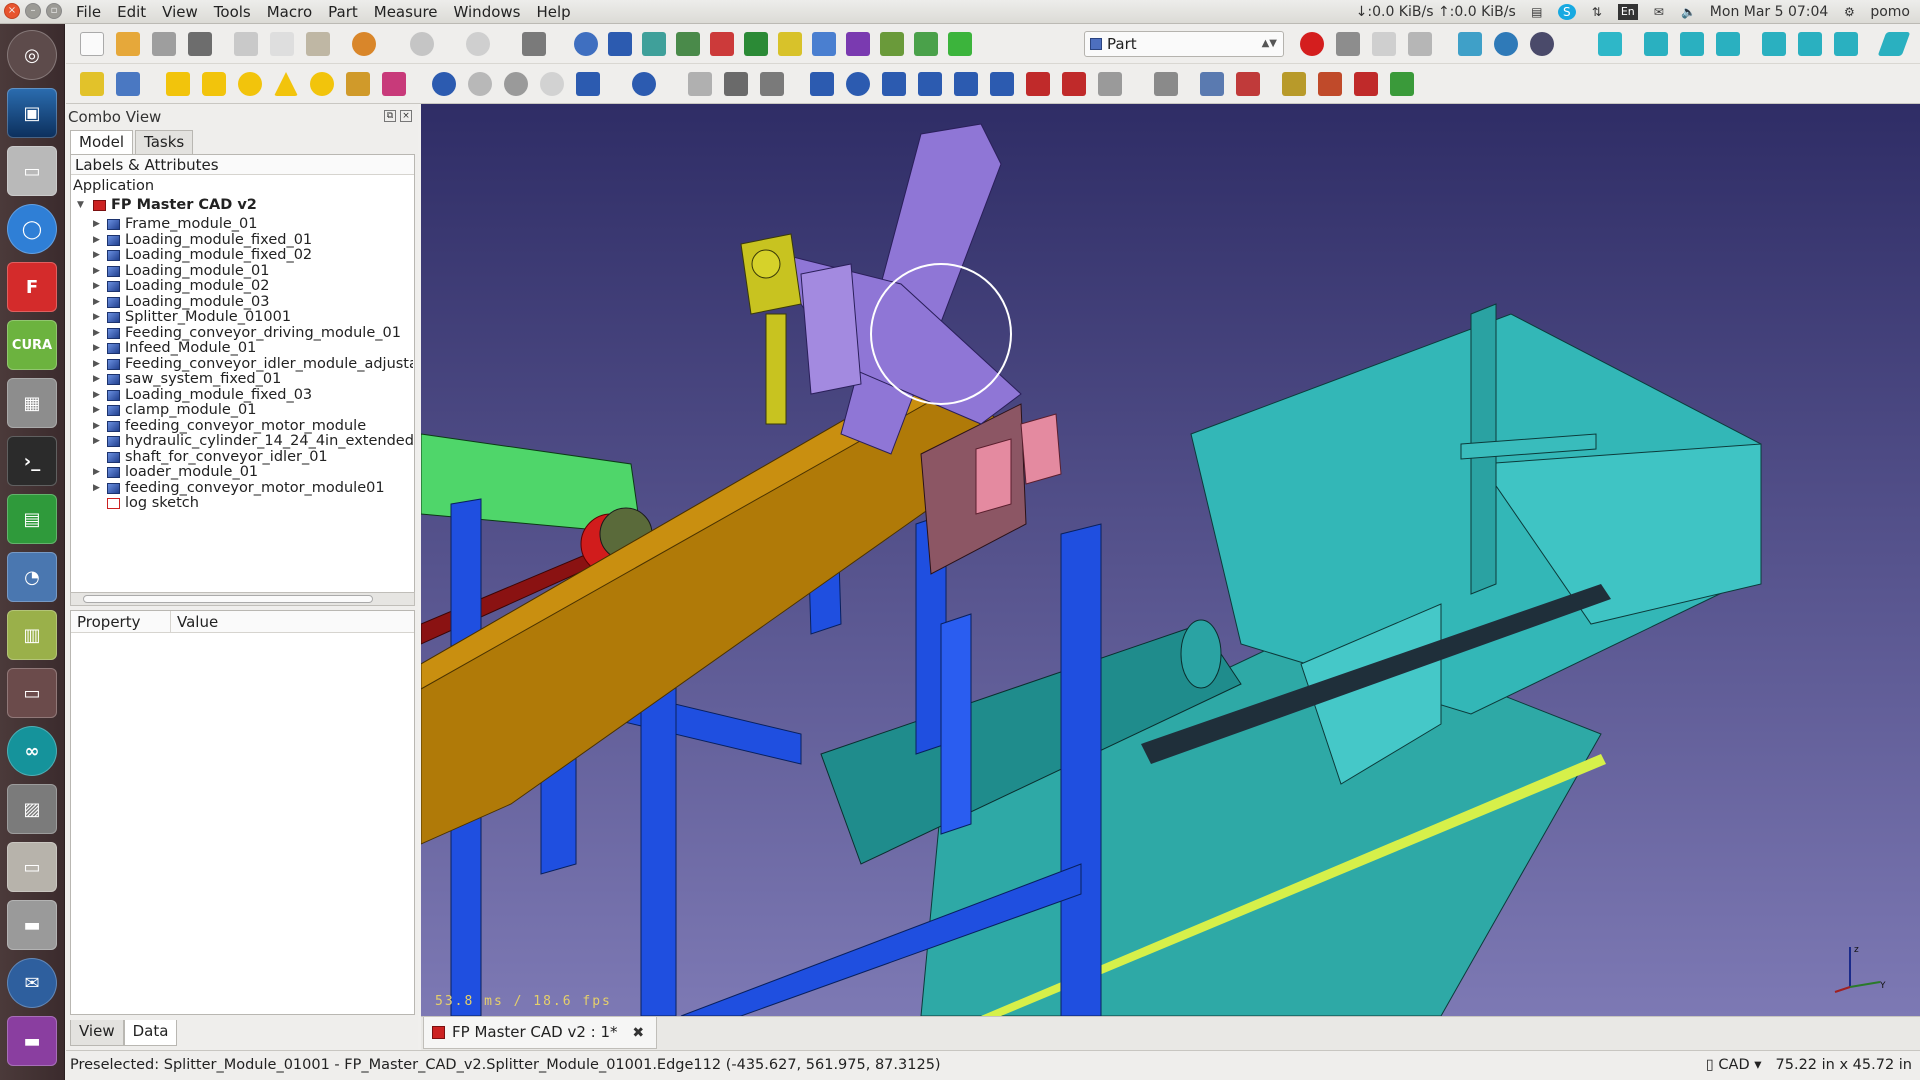 The image size is (1920, 1080). What do you see at coordinates (228, 599) in the screenshot?
I see `scrollbar-thumb` at bounding box center [228, 599].